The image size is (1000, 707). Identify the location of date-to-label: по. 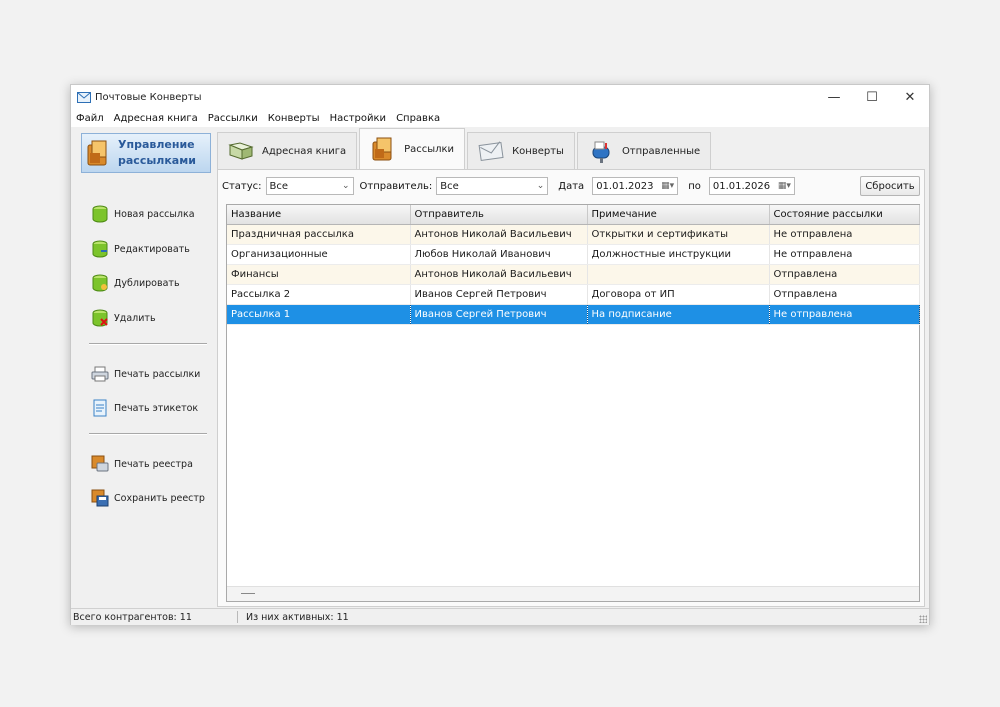
(694, 186).